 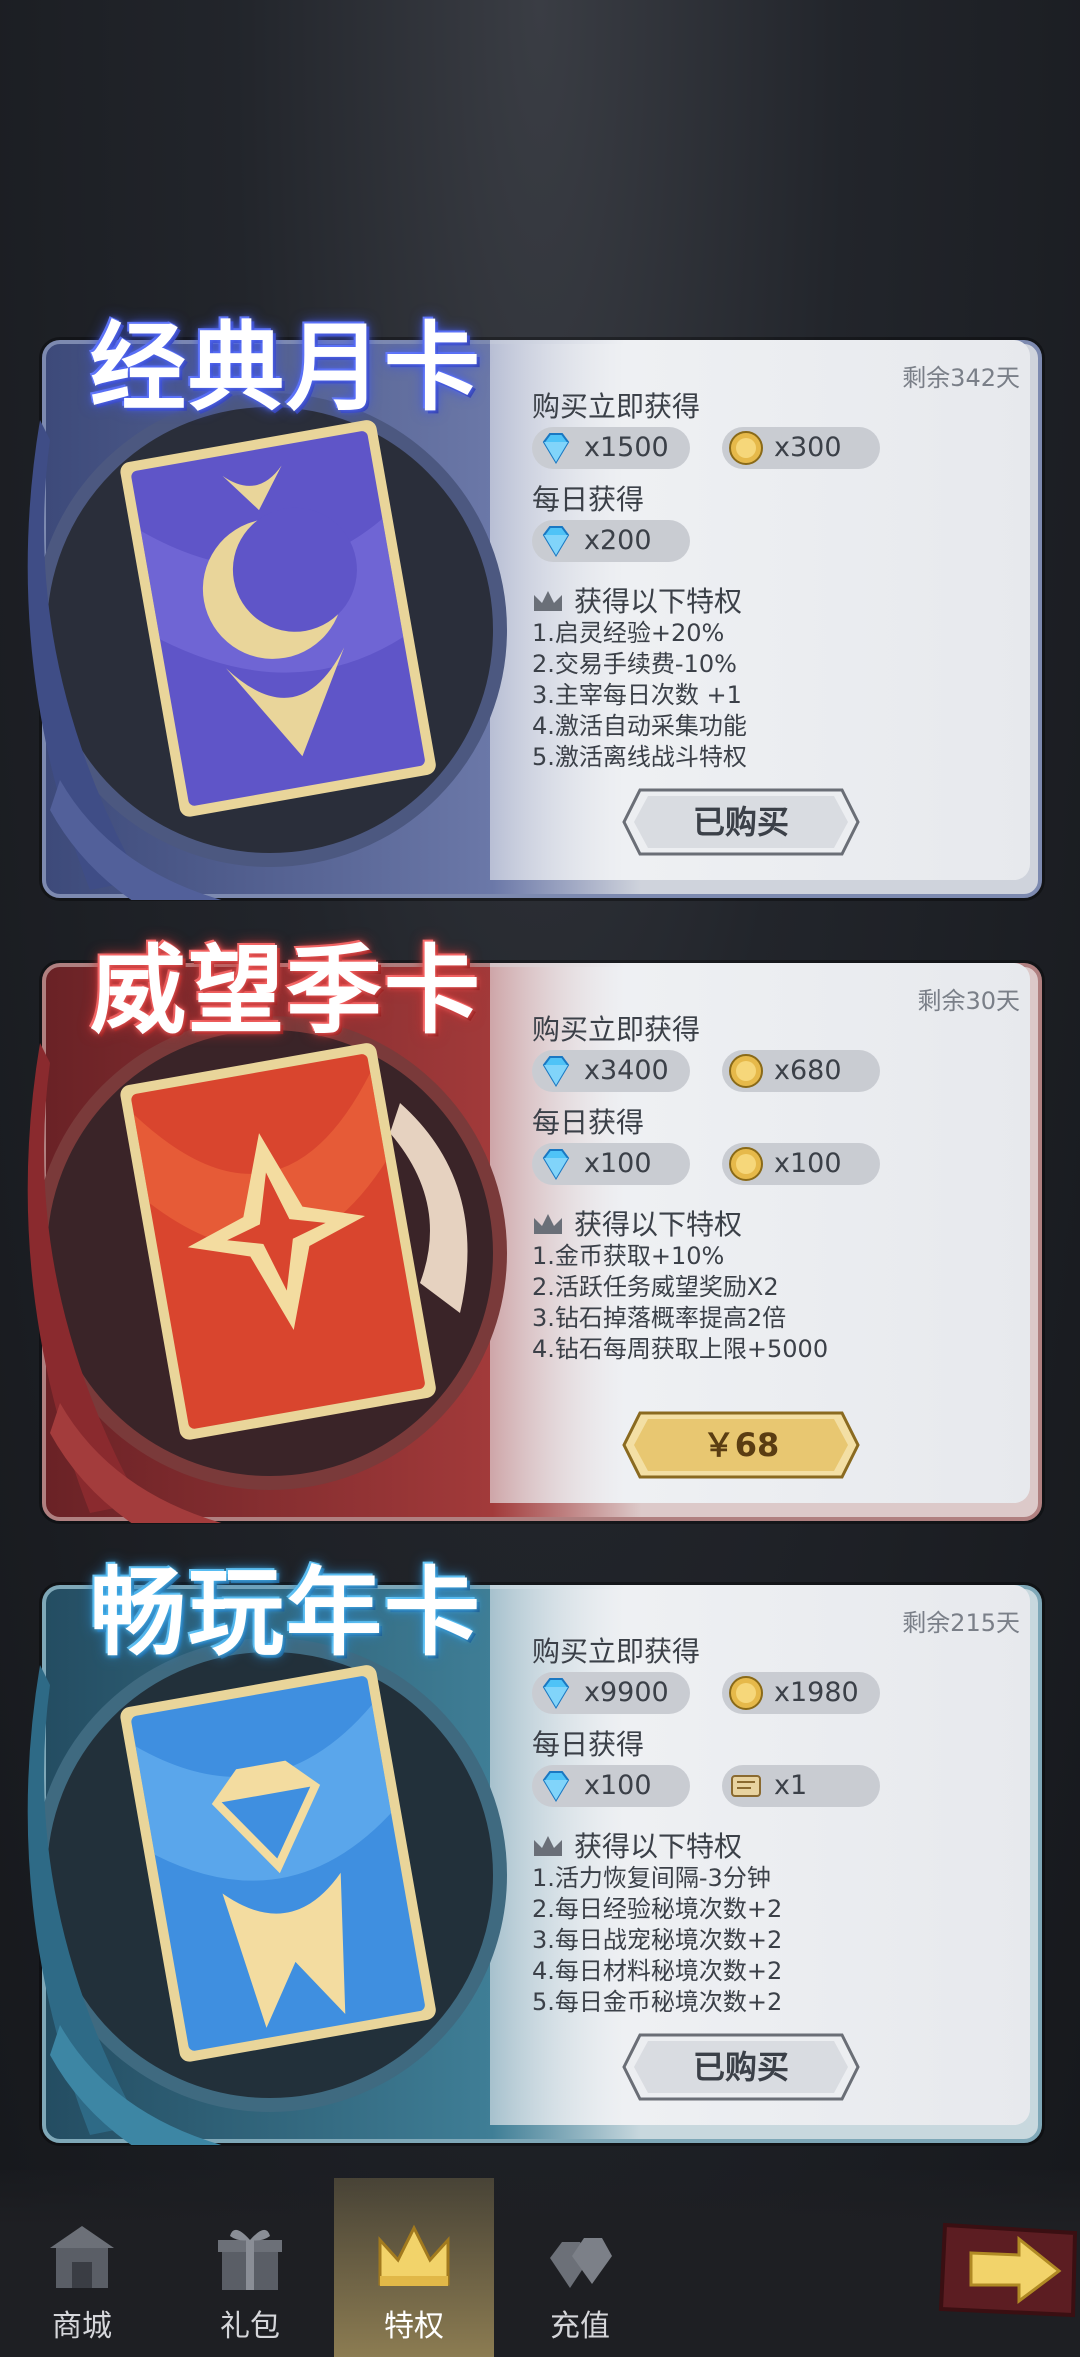 I want to click on reward-pill: x1500, so click(x=611, y=448).